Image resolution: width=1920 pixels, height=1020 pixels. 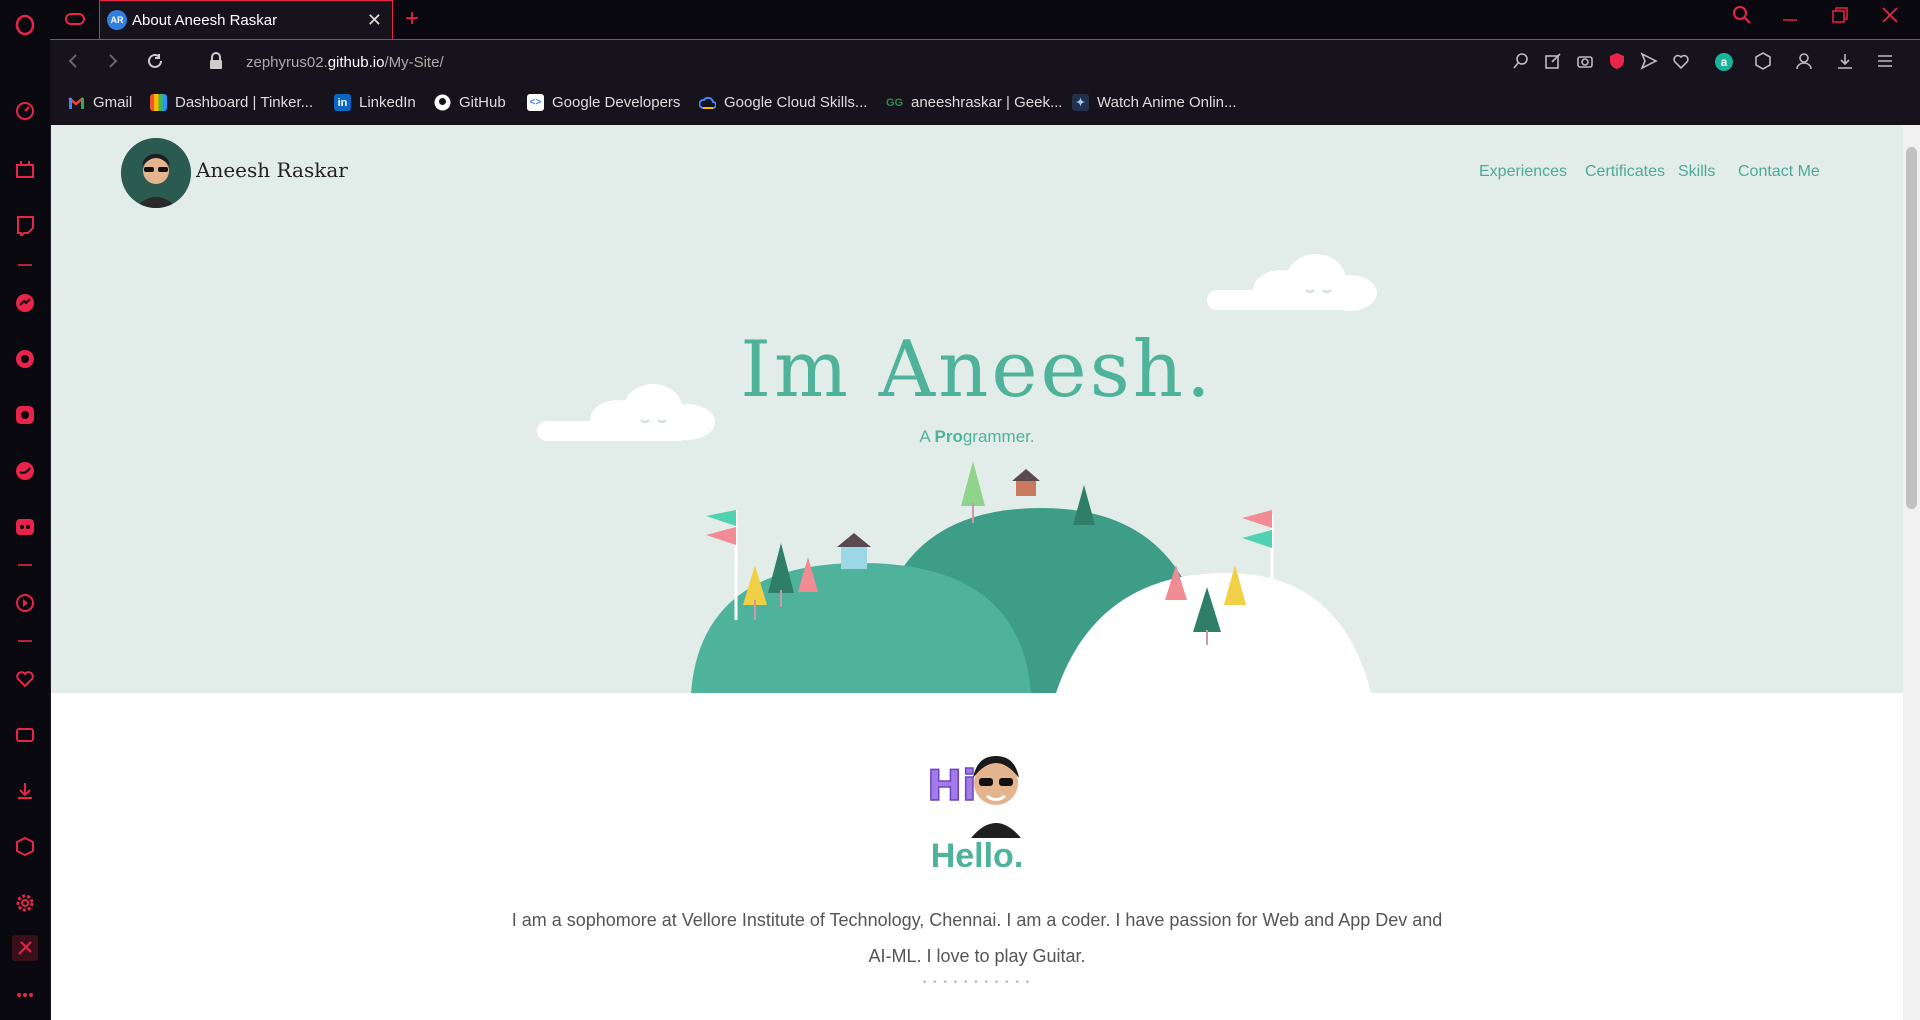 What do you see at coordinates (345, 62) in the screenshot?
I see `url-text: zephyrus02.github.io/My-Site/` at bounding box center [345, 62].